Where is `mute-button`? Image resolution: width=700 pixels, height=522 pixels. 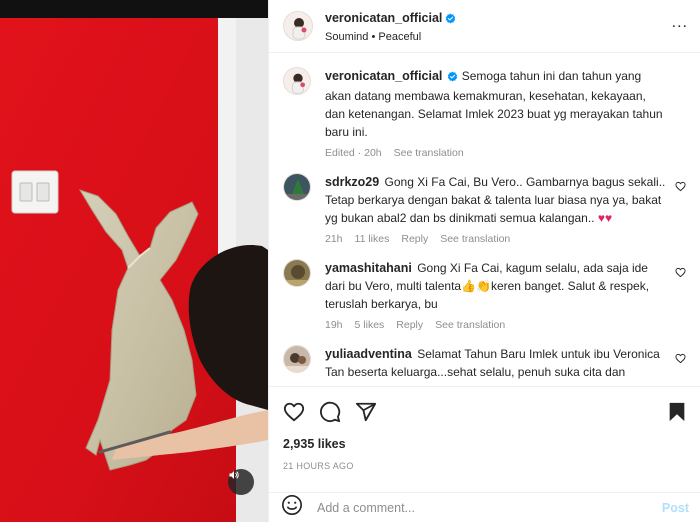
mute-button is located at coordinates (241, 482).